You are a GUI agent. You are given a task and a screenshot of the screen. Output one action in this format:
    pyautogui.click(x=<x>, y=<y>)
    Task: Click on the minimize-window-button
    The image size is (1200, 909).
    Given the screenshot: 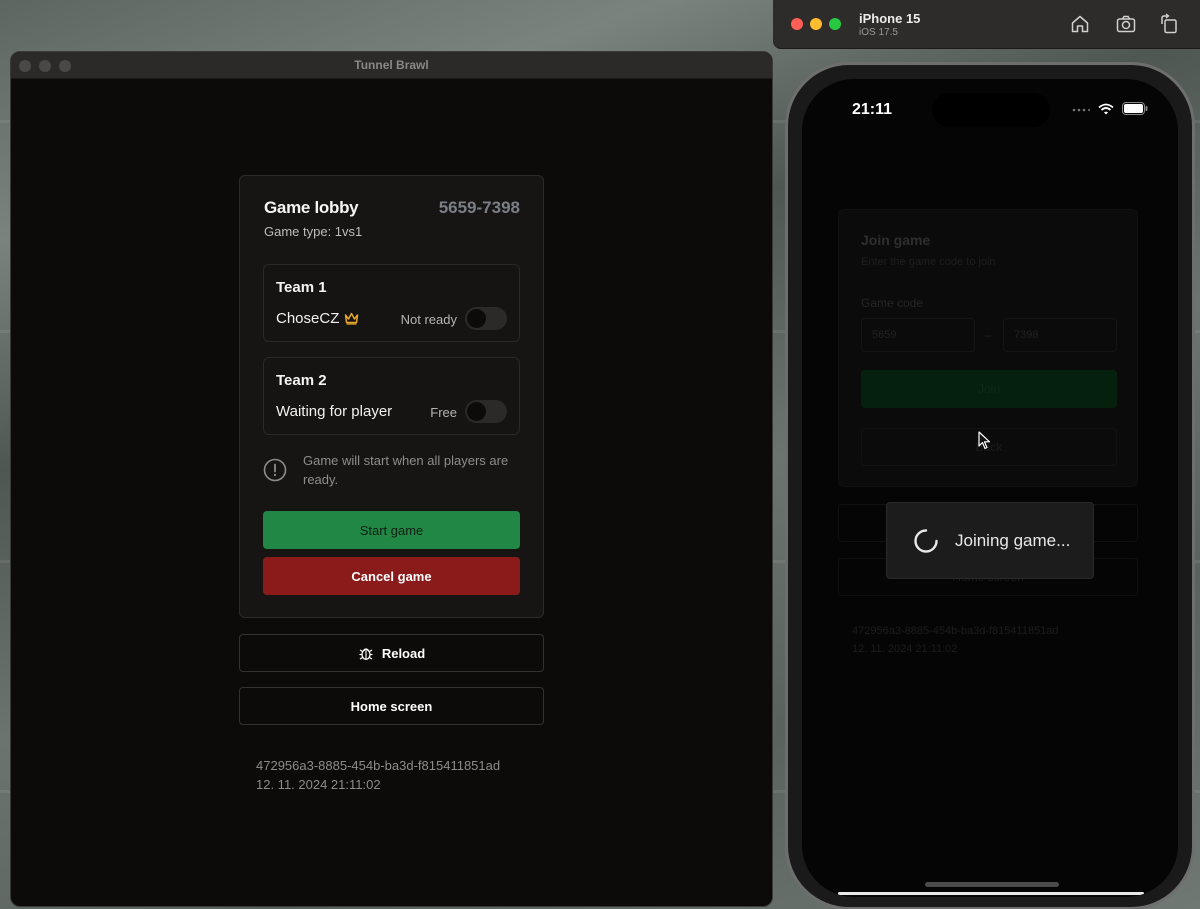 What is the action you would take?
    pyautogui.click(x=45, y=66)
    